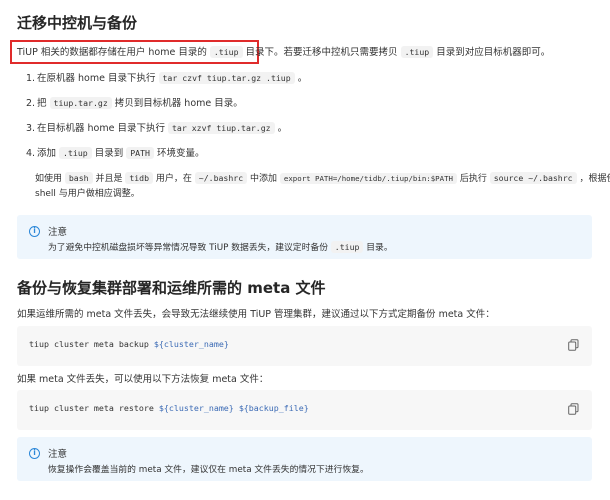 The width and height of the screenshot is (610, 500). What do you see at coordinates (43, 103) in the screenshot?
I see `step-text: 把` at bounding box center [43, 103].